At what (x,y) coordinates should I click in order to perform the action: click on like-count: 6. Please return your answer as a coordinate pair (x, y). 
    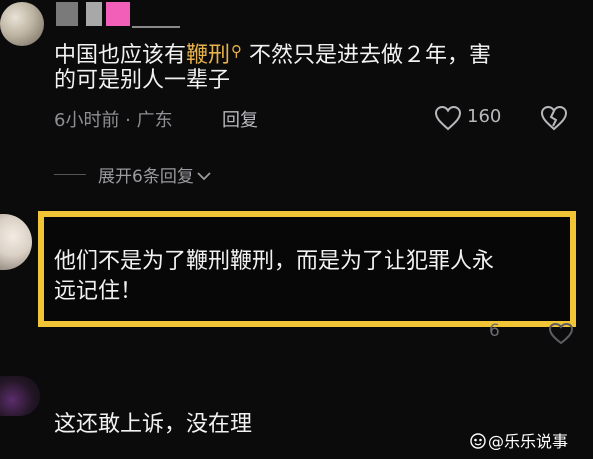
    Looking at the image, I should click on (494, 331).